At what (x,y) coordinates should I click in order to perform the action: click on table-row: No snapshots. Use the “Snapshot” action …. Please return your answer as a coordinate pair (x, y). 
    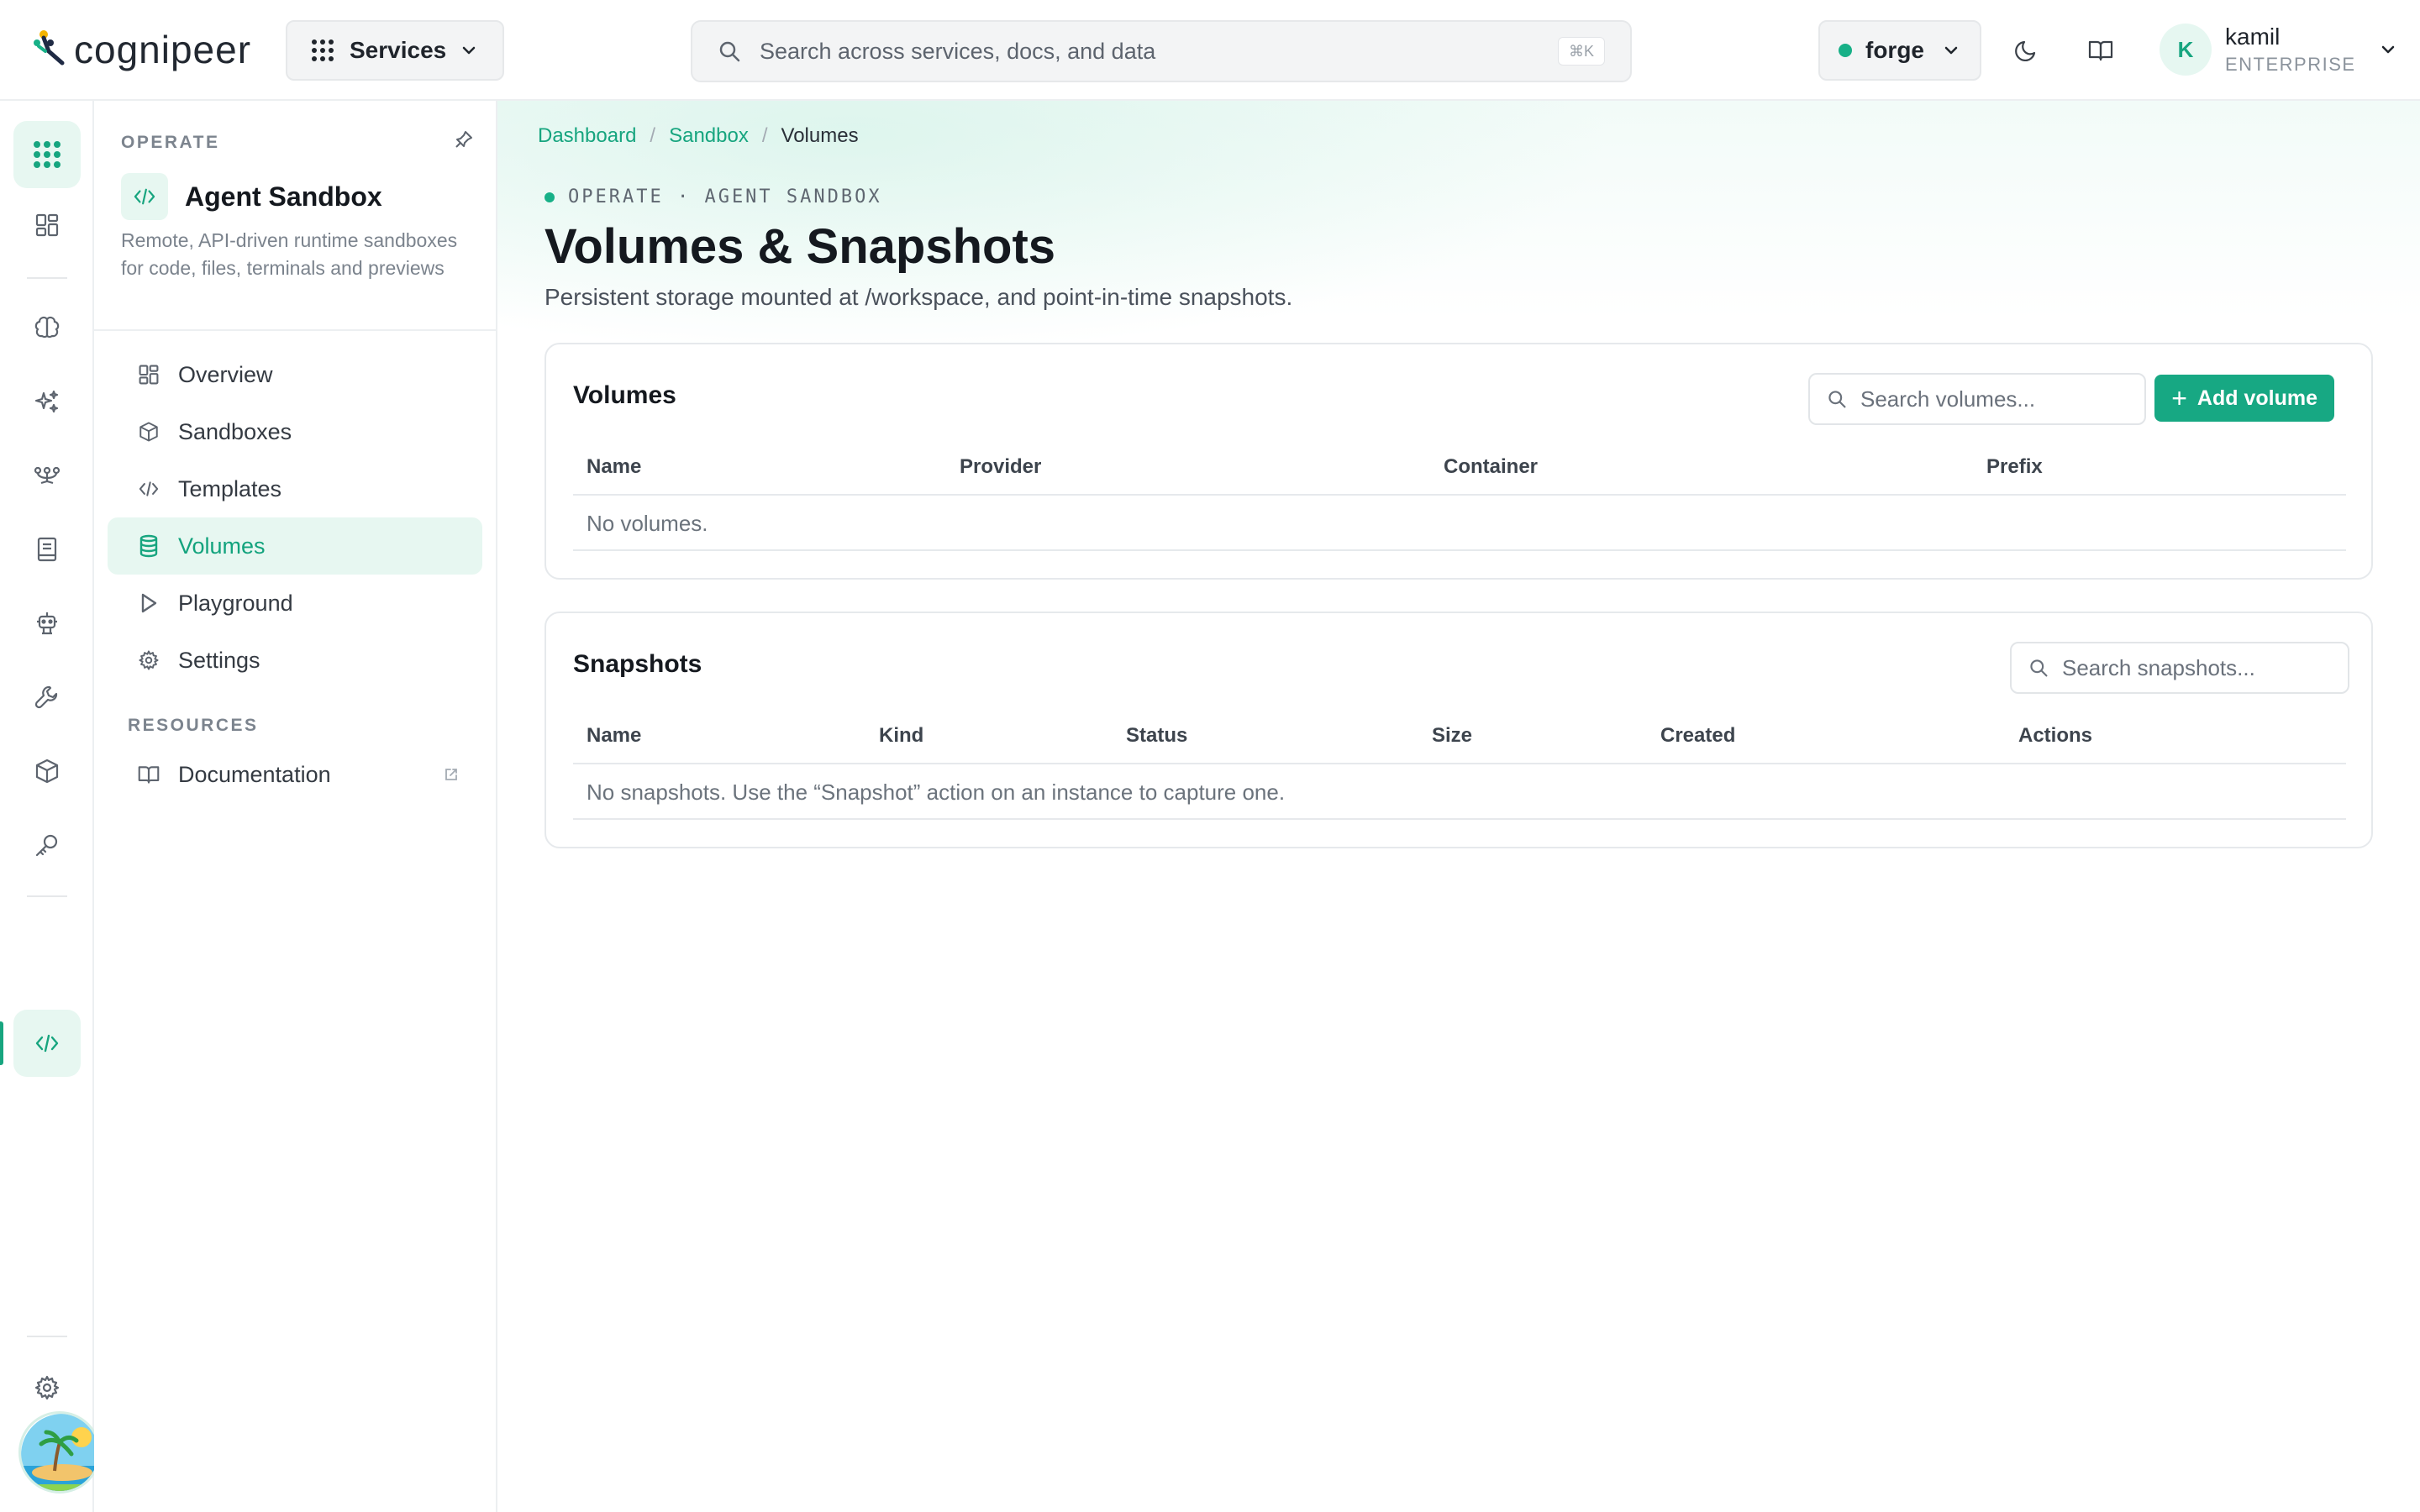
    Looking at the image, I should click on (1459, 792).